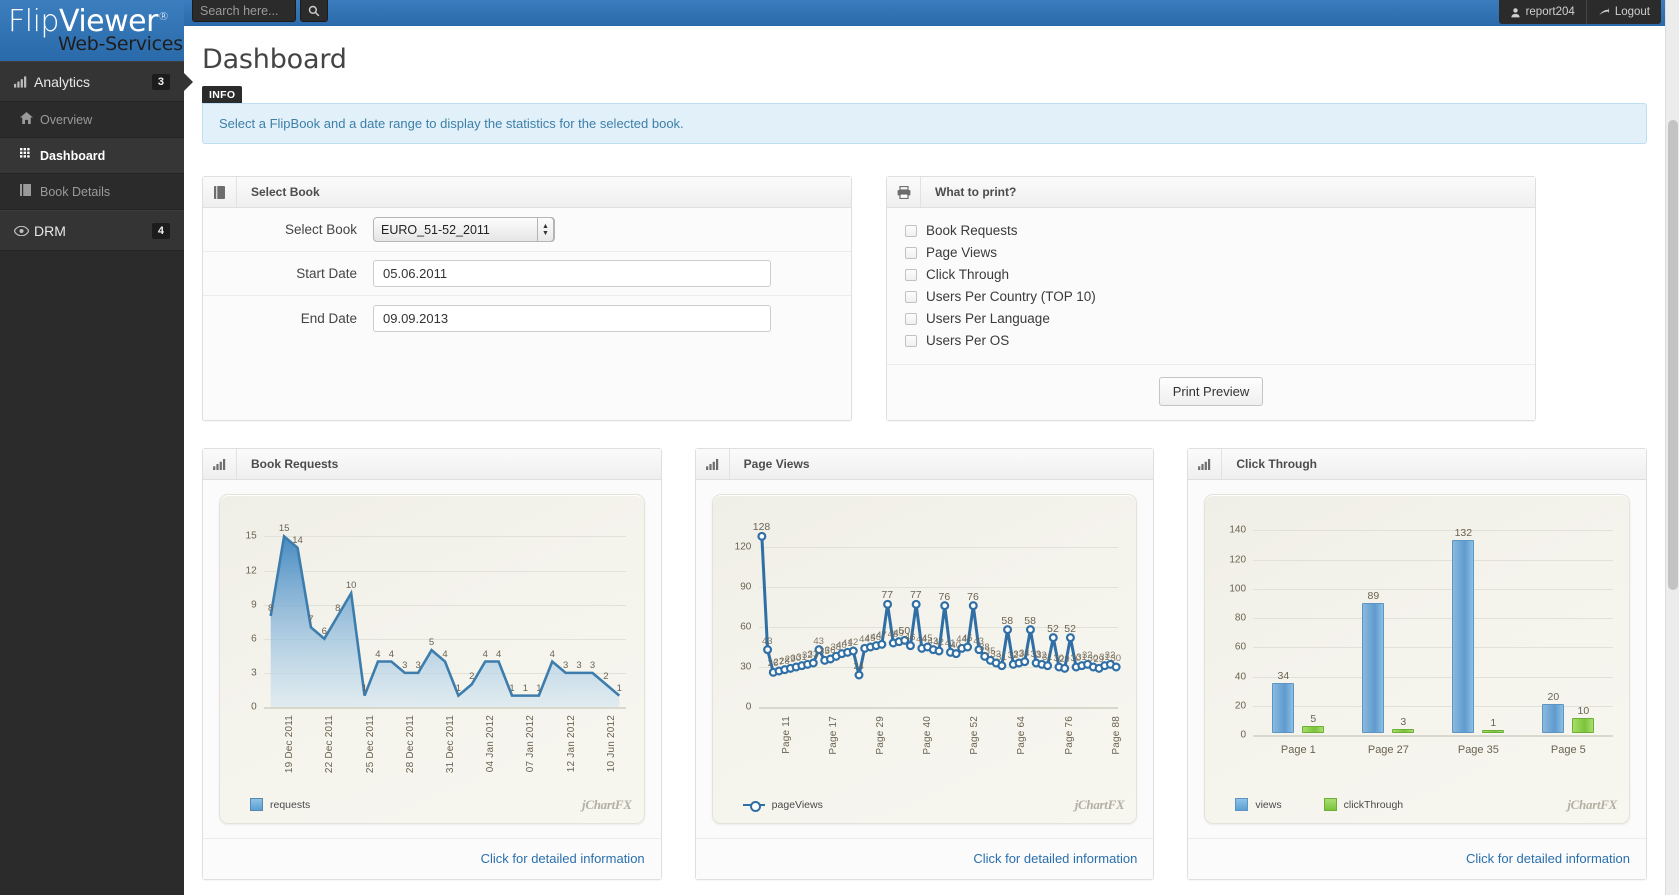 This screenshot has height=895, width=1679. What do you see at coordinates (611, 744) in the screenshot?
I see `x-axis-tick: 10 Jun 2012` at bounding box center [611, 744].